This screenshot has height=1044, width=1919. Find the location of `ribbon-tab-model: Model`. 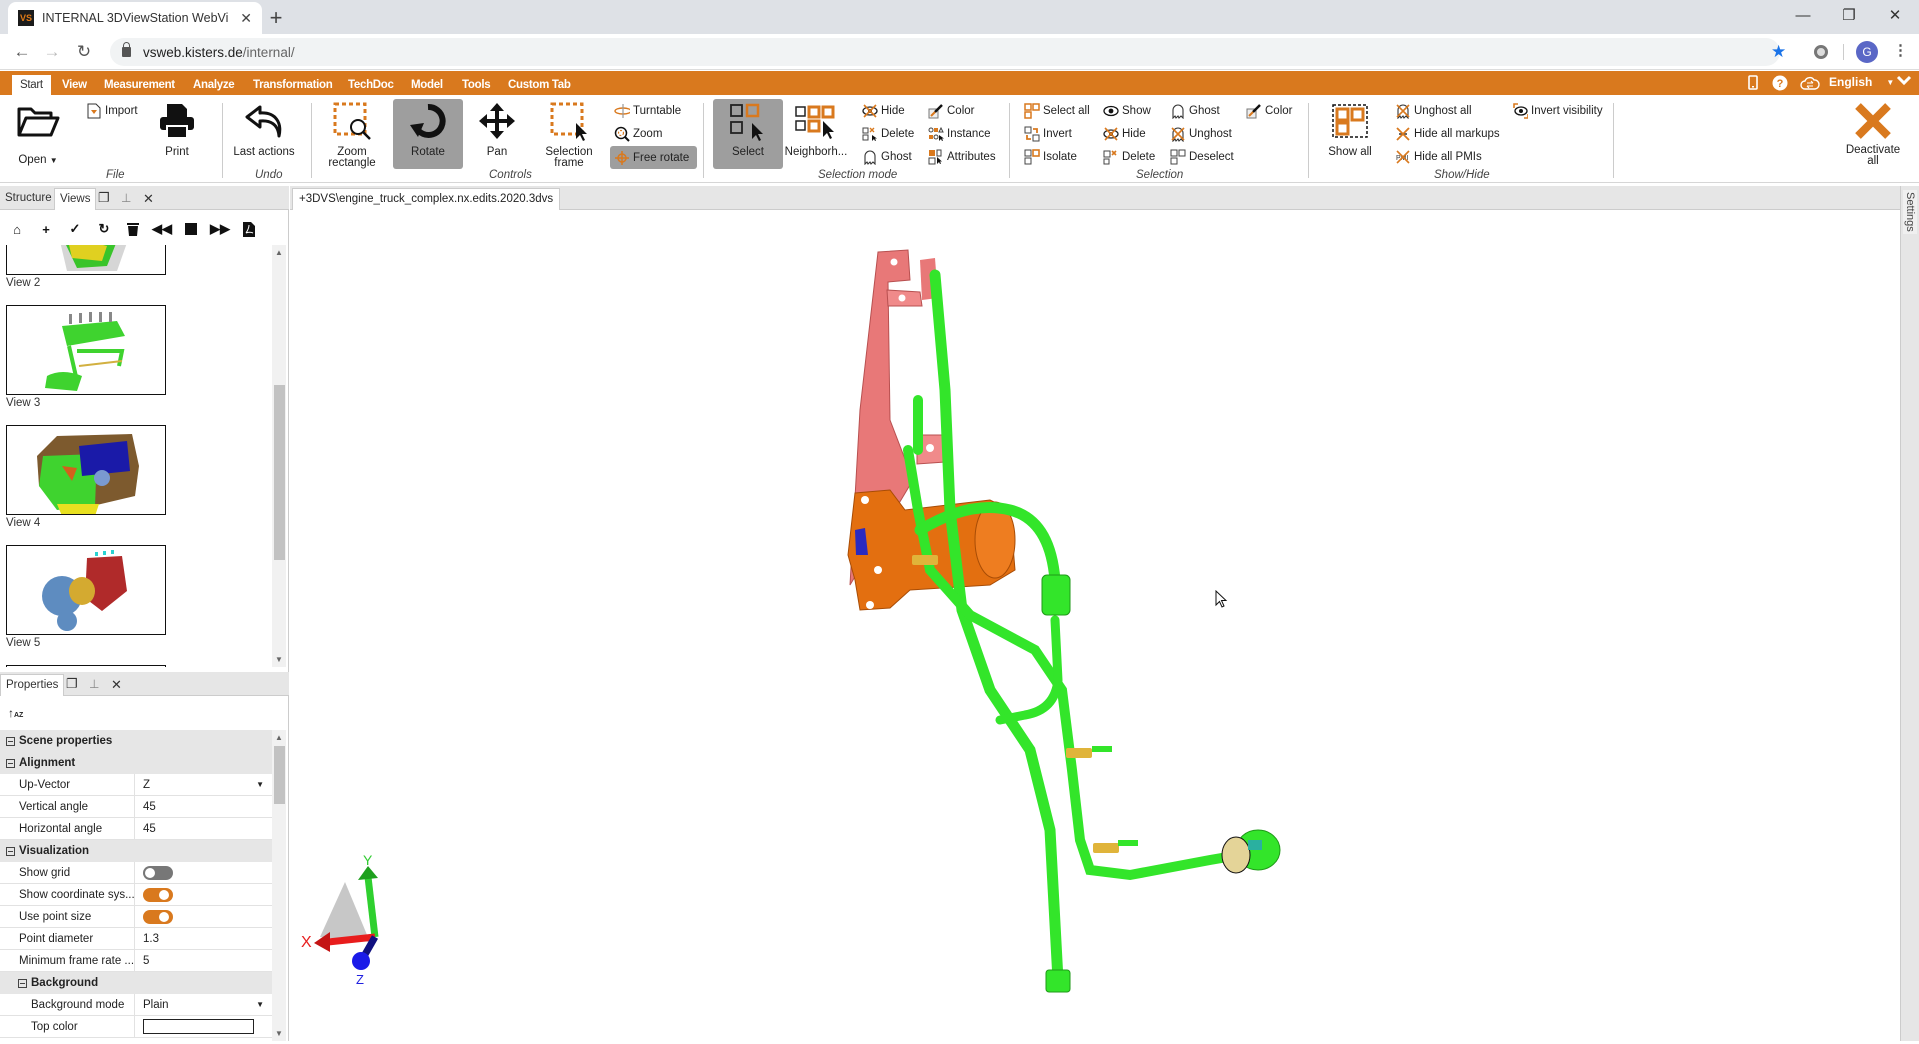

ribbon-tab-model: Model is located at coordinates (427, 85).